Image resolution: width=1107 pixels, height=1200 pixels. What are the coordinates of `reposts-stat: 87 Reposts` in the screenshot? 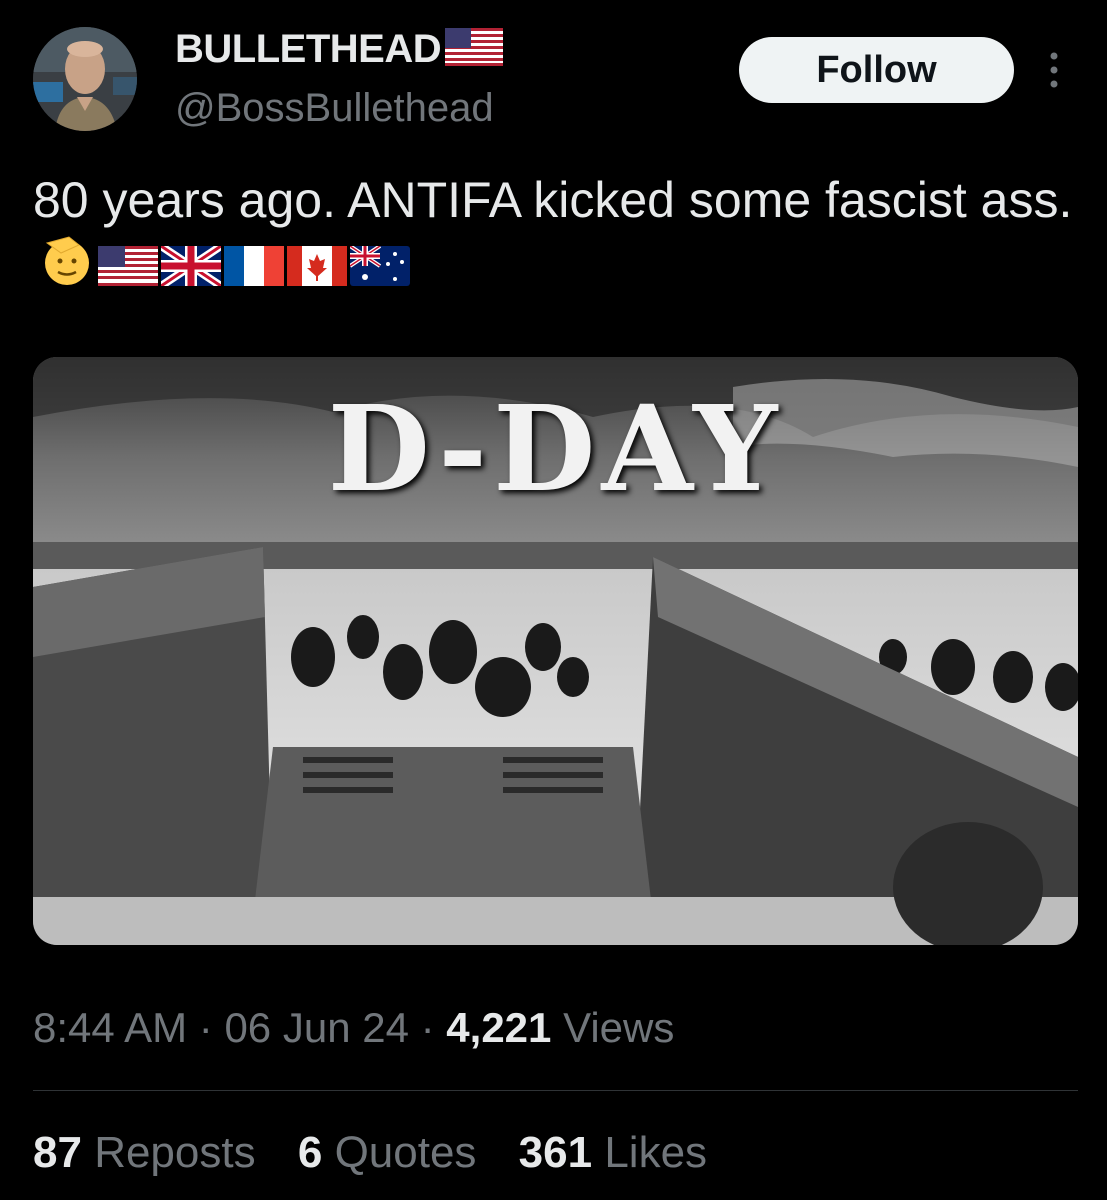 It's located at (144, 1153).